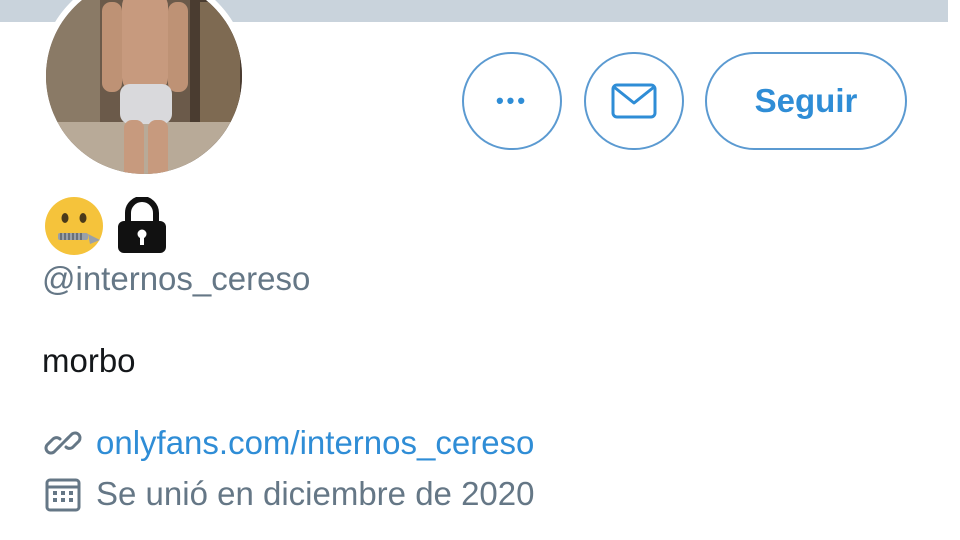 The width and height of the screenshot is (960, 540). Describe the element at coordinates (63, 495) in the screenshot. I see `calendar-icon` at that location.